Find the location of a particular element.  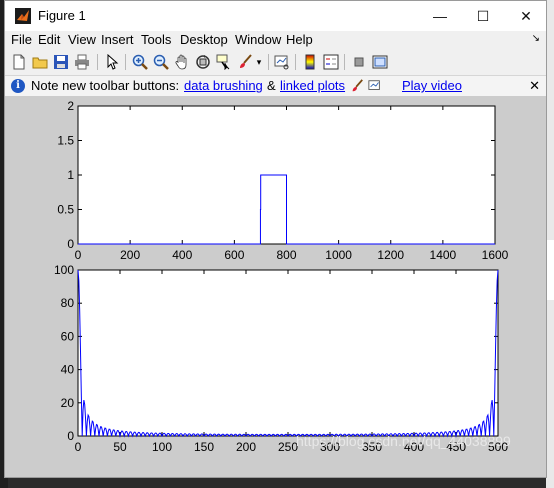

y-tick-label: 20 is located at coordinates (68, 403).